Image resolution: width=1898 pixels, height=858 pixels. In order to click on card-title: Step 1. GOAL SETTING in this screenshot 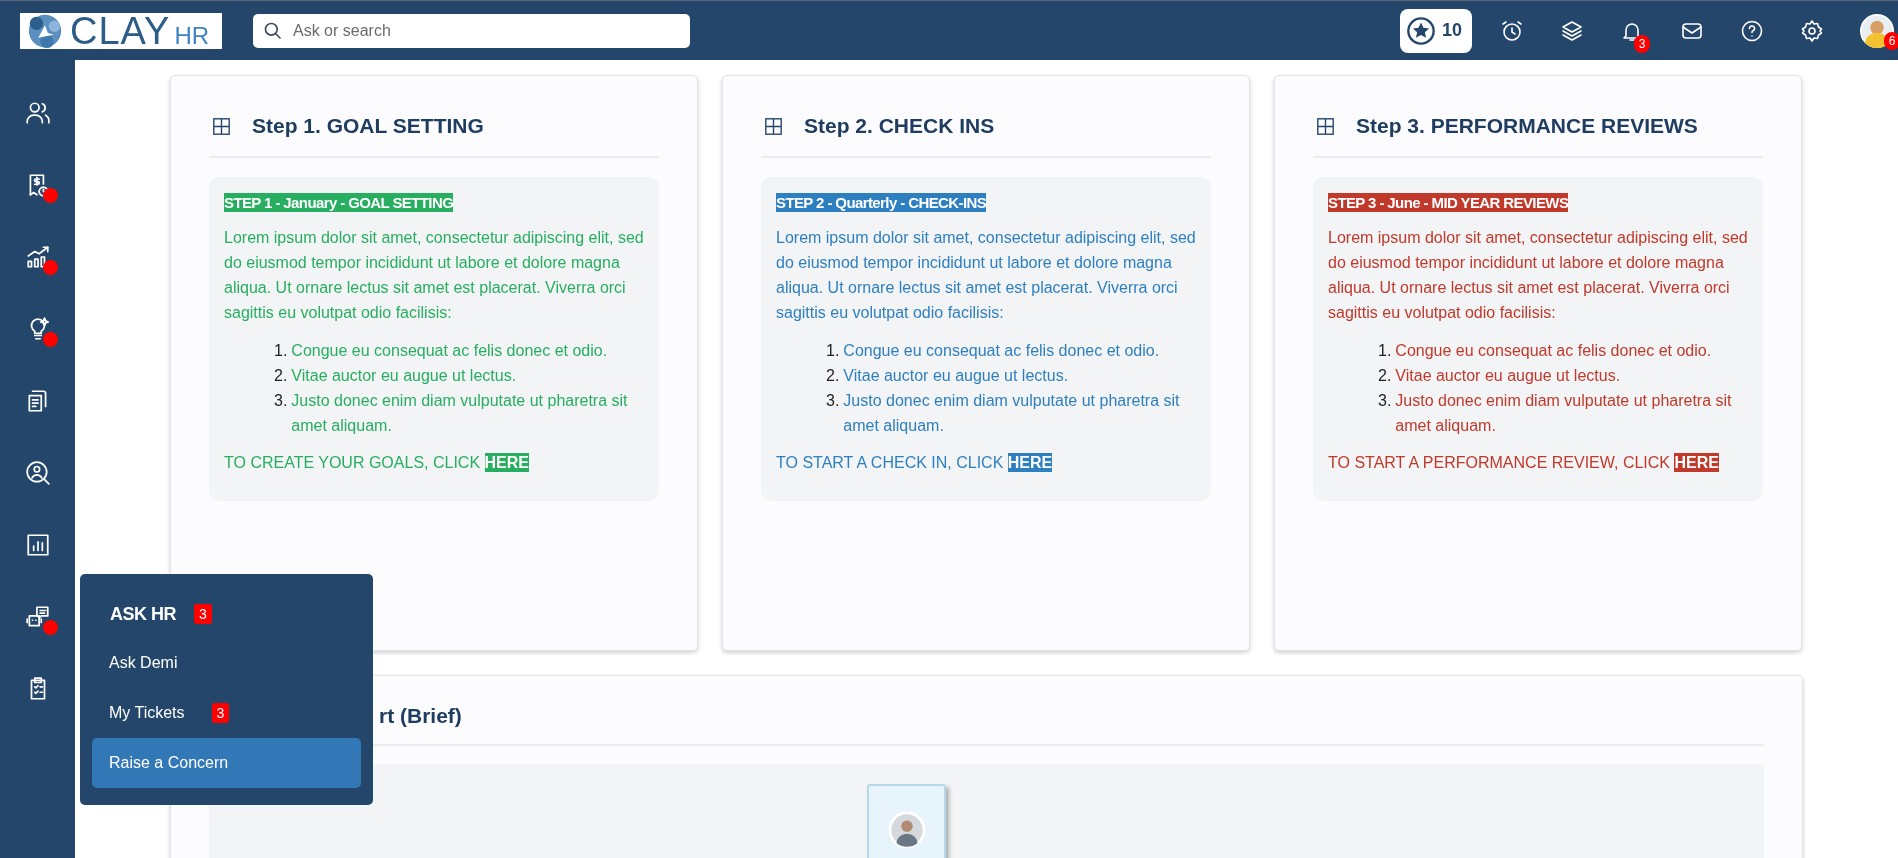, I will do `click(368, 126)`.